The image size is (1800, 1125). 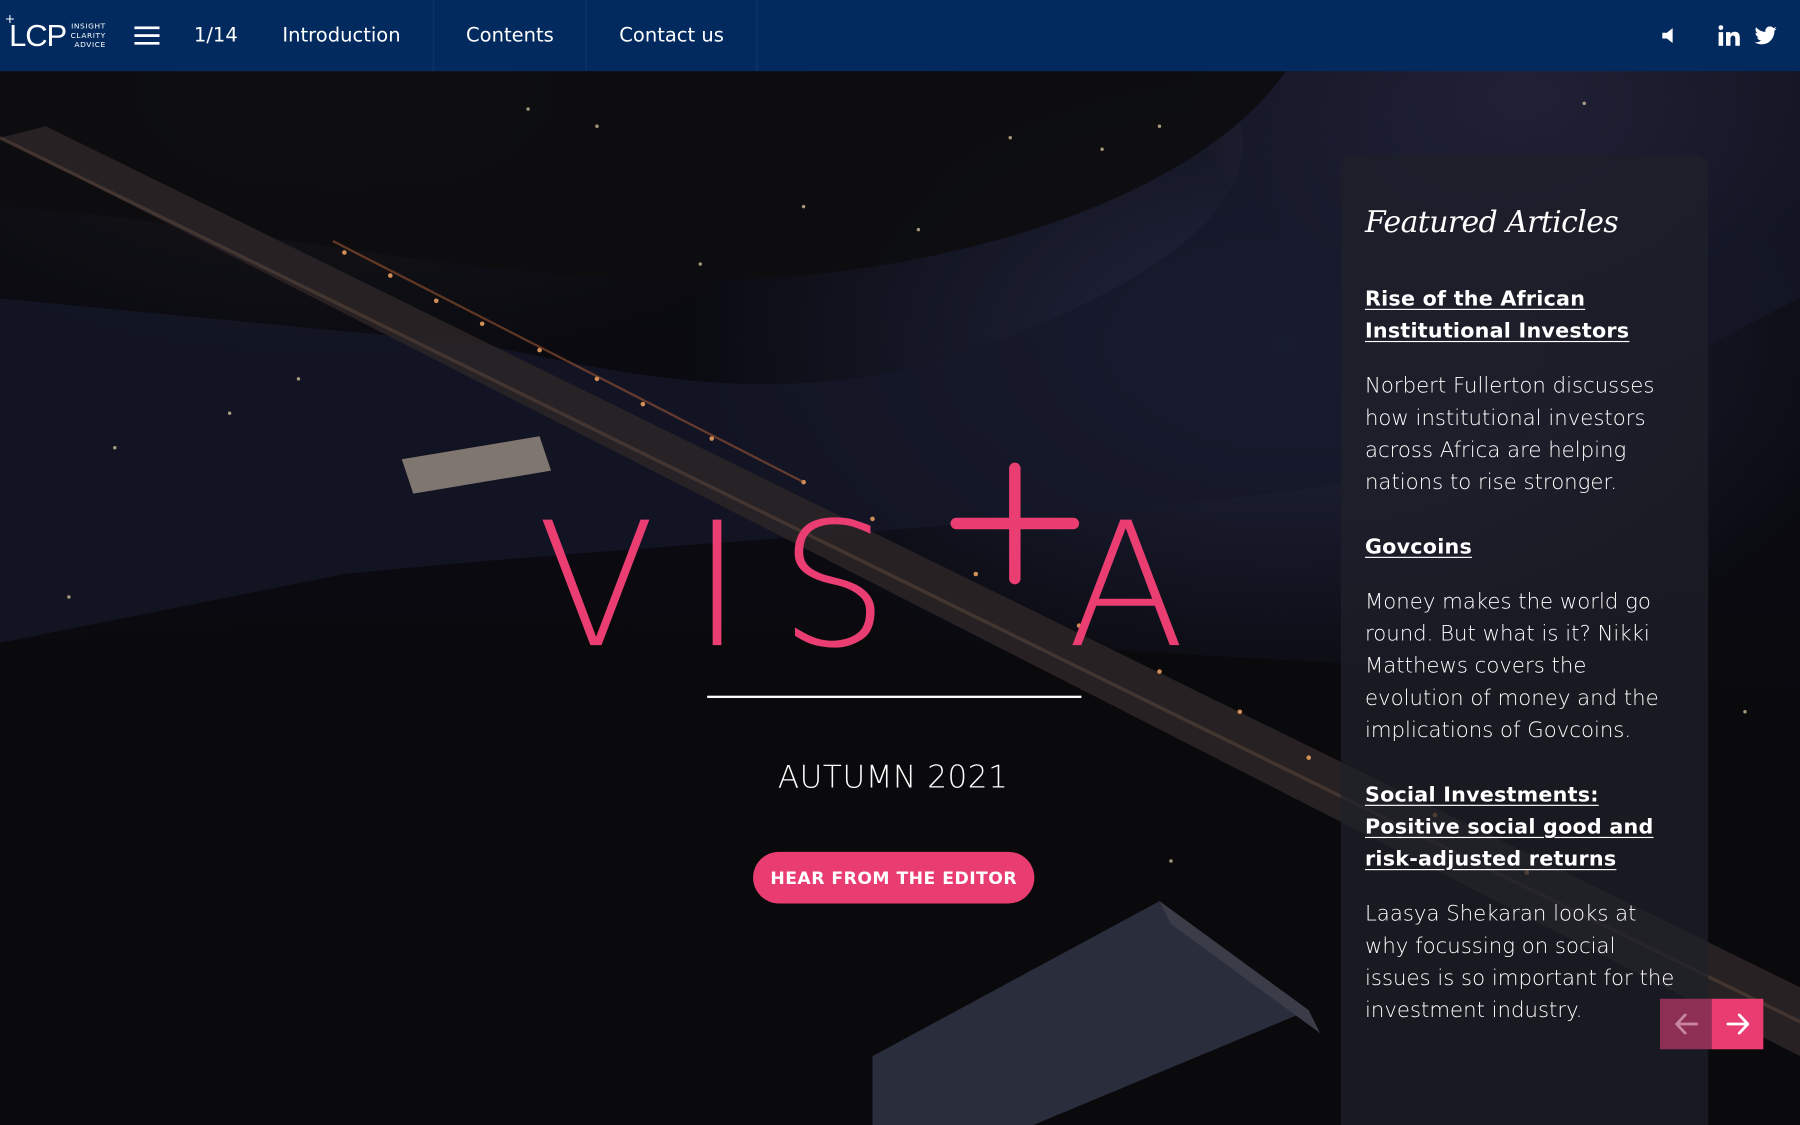 I want to click on logo-tagline: INSIGHT CLARITY ADVICE, so click(x=88, y=36).